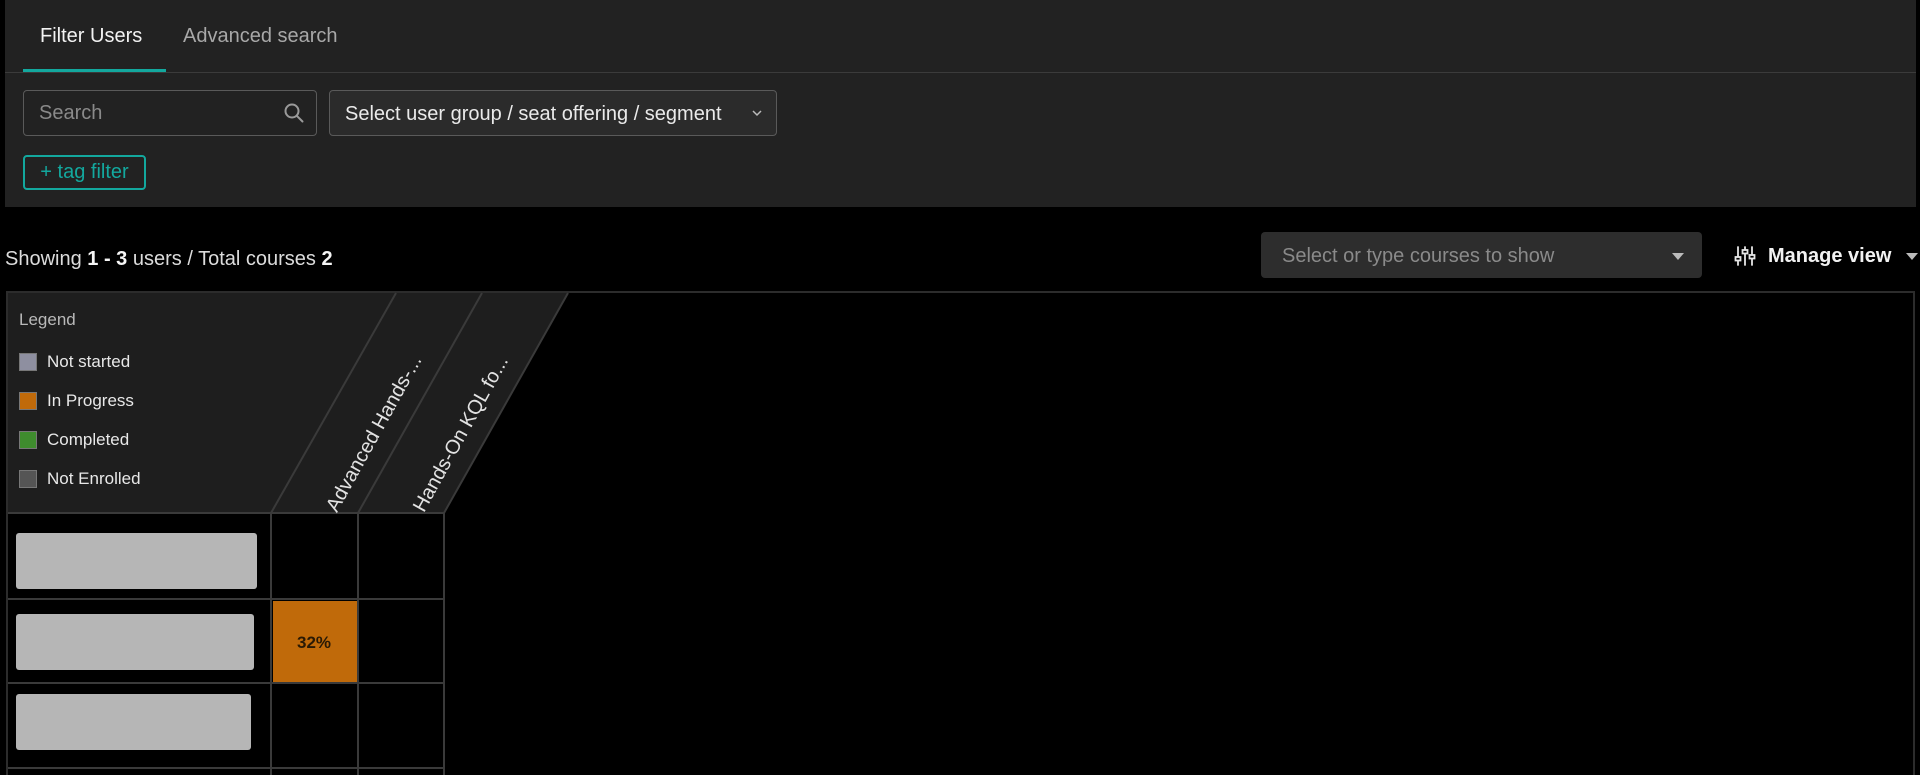 This screenshot has height=775, width=1920. I want to click on legend-item-not-started: Not started, so click(80, 361).